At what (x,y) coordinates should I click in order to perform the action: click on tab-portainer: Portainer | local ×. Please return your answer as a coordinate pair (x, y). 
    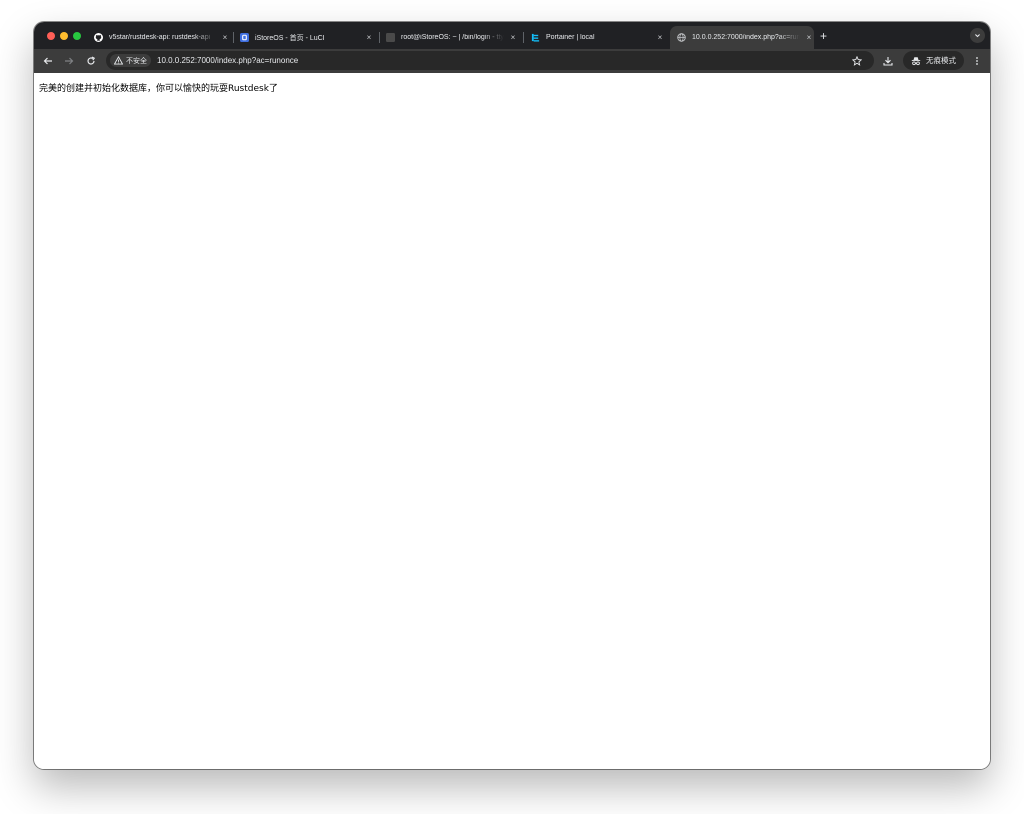
    Looking at the image, I should click on (598, 37).